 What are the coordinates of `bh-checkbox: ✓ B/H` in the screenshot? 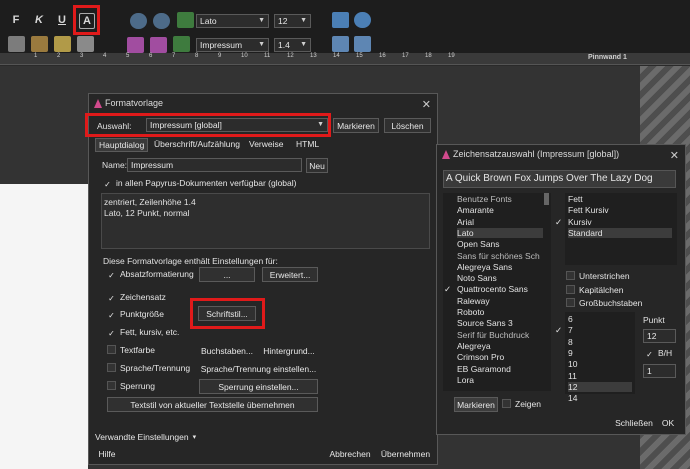 It's located at (658, 353).